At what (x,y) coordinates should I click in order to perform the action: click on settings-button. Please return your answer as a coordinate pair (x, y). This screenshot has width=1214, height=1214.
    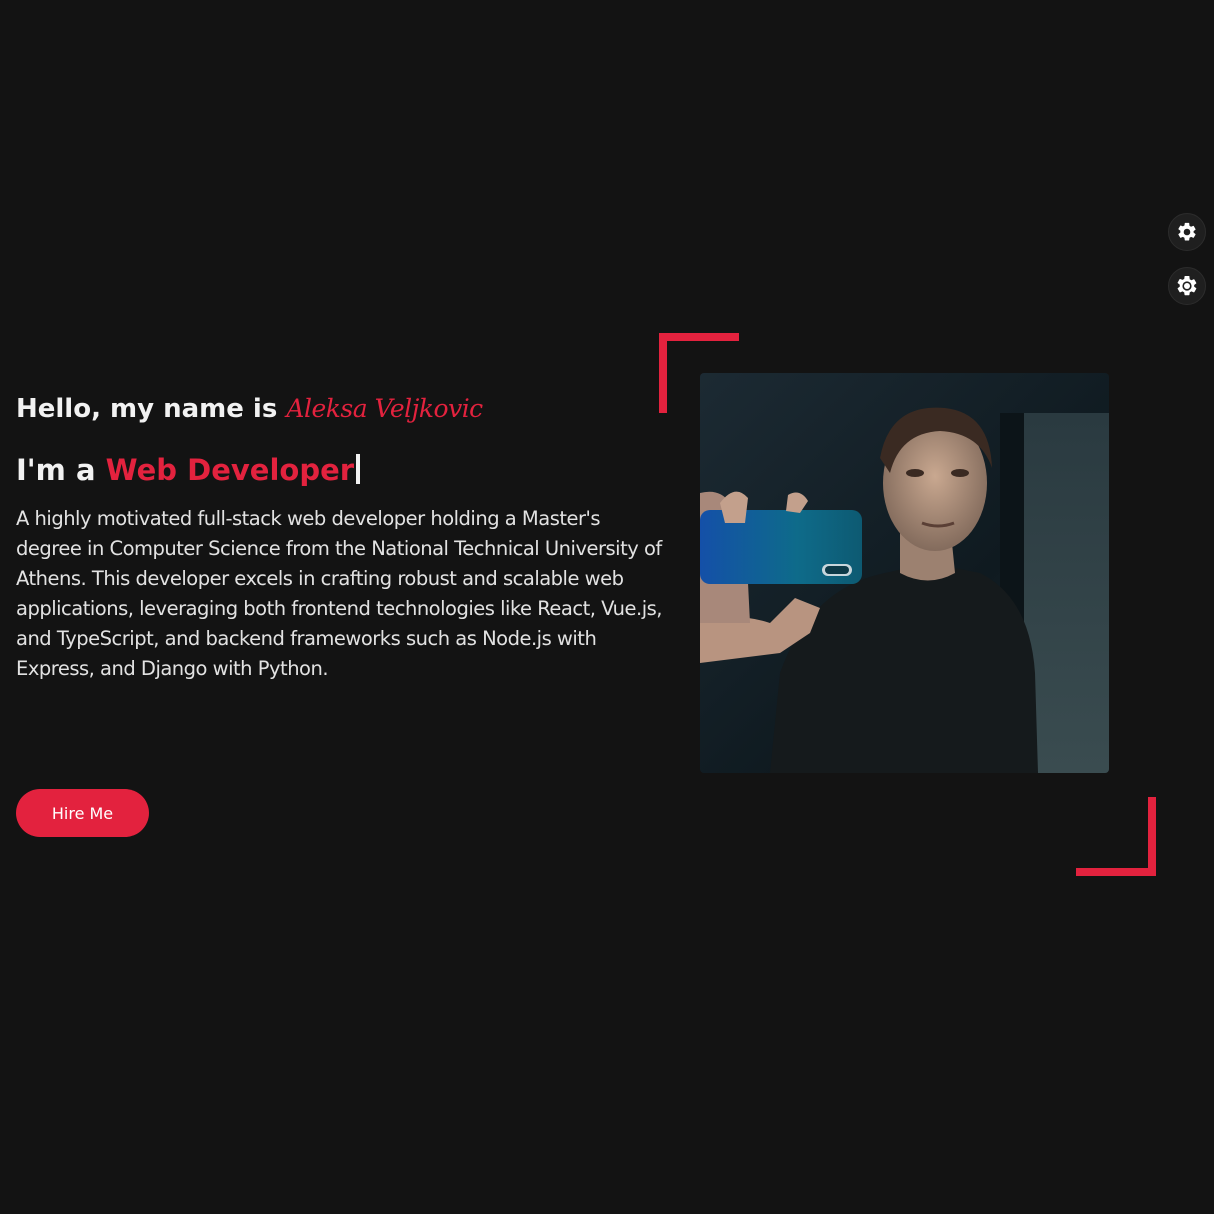
    Looking at the image, I should click on (1187, 232).